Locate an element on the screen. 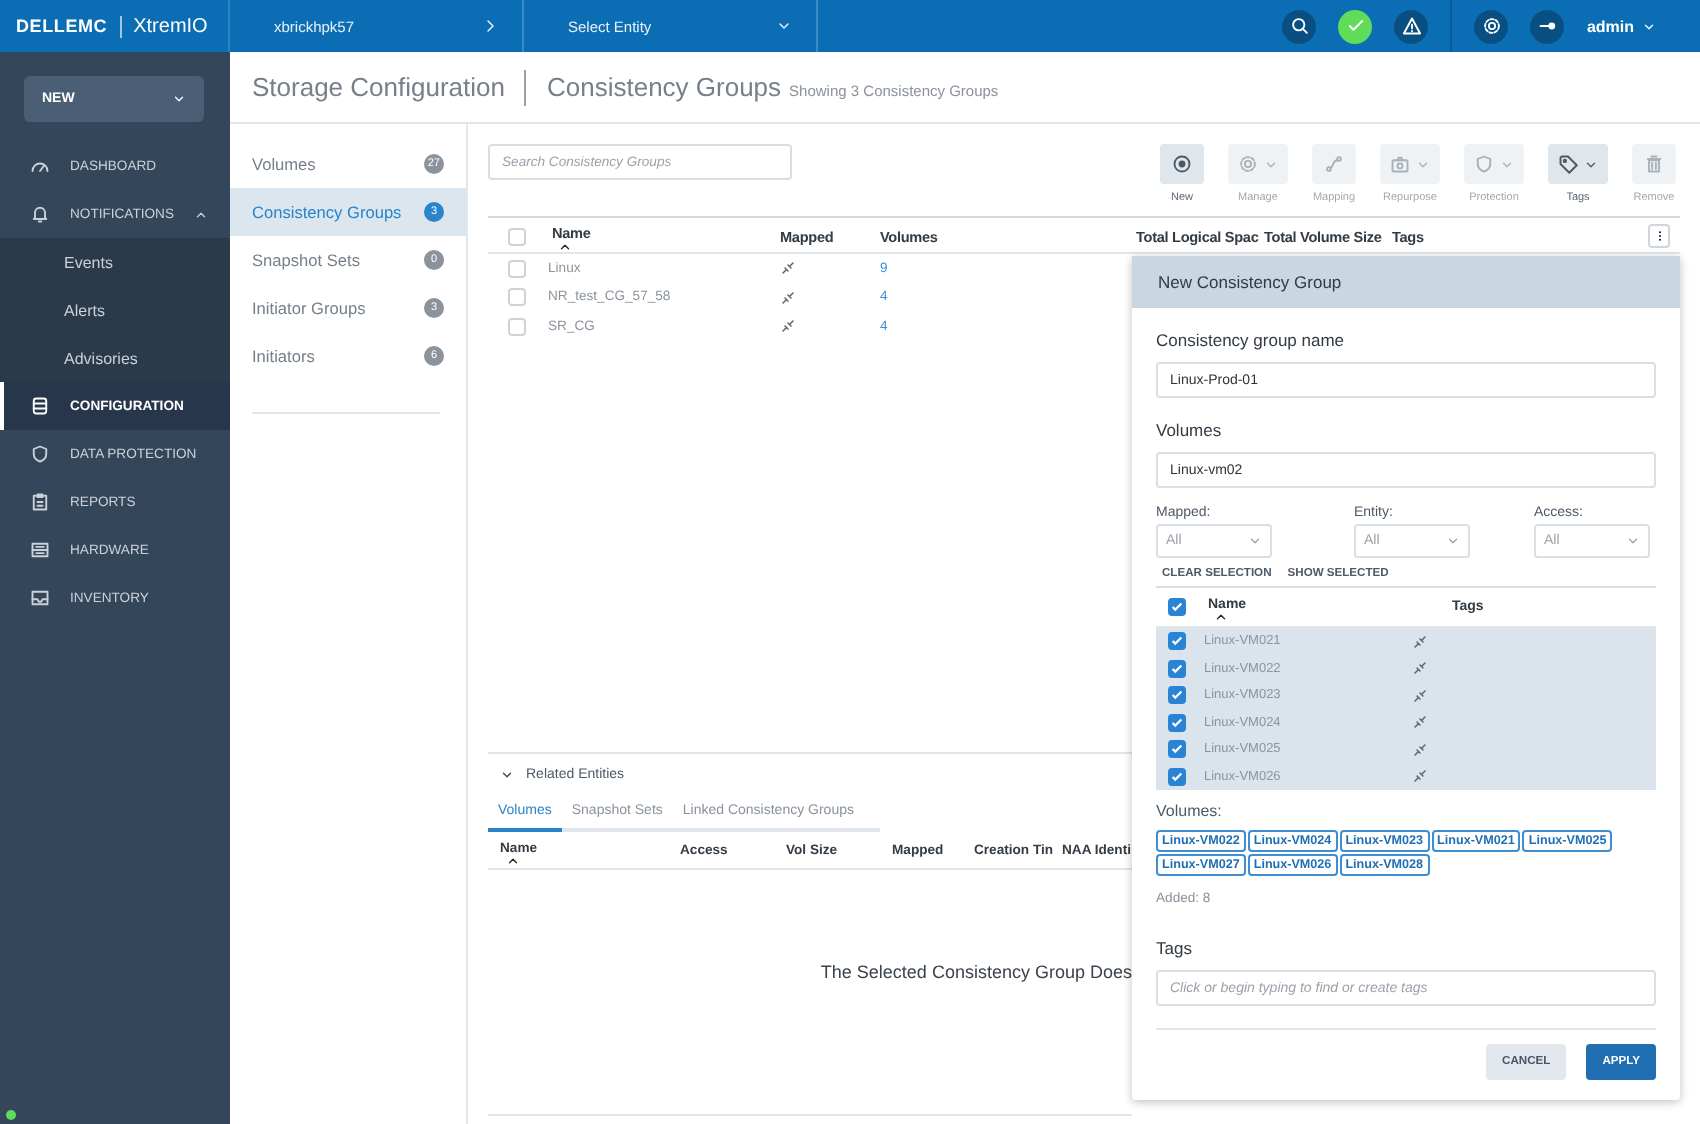 The image size is (1700, 1124). bell-icon is located at coordinates (40, 214).